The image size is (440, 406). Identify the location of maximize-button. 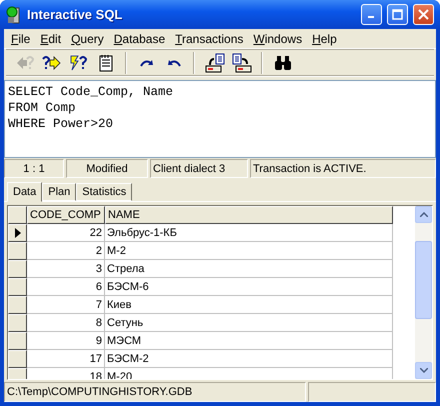
(397, 14).